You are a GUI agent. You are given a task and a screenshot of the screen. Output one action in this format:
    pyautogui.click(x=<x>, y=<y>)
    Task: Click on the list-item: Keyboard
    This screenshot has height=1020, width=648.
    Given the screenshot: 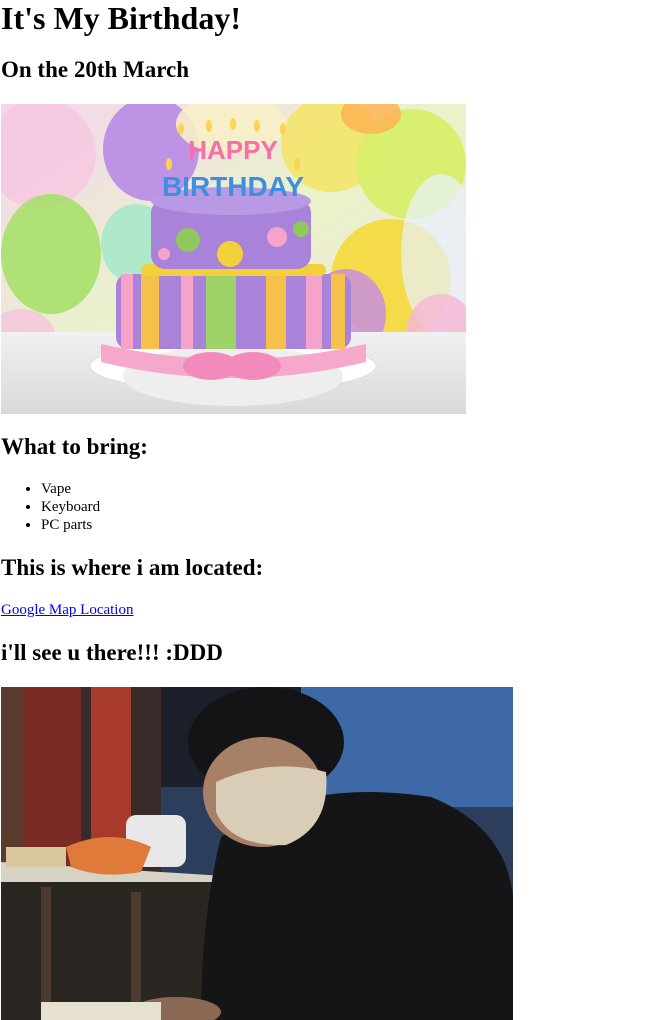 What is the action you would take?
    pyautogui.click(x=70, y=507)
    